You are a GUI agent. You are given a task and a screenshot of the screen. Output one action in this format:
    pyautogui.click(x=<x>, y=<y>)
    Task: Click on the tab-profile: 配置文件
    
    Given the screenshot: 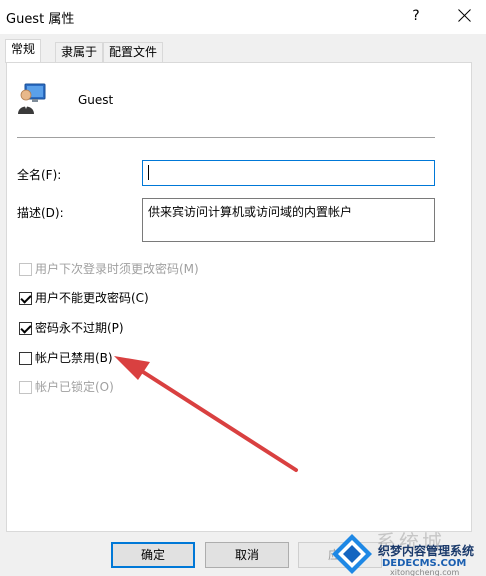 What is the action you would take?
    pyautogui.click(x=133, y=52)
    